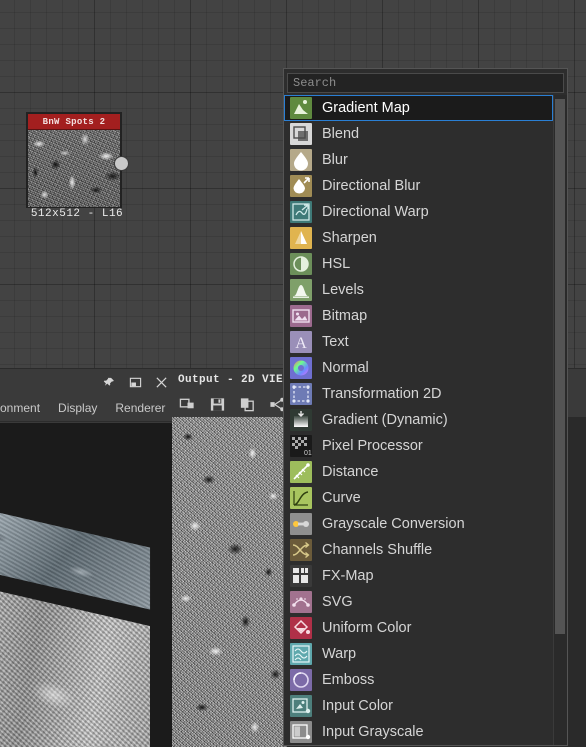 This screenshot has width=586, height=747. What do you see at coordinates (301, 654) in the screenshot?
I see `warp-icon` at bounding box center [301, 654].